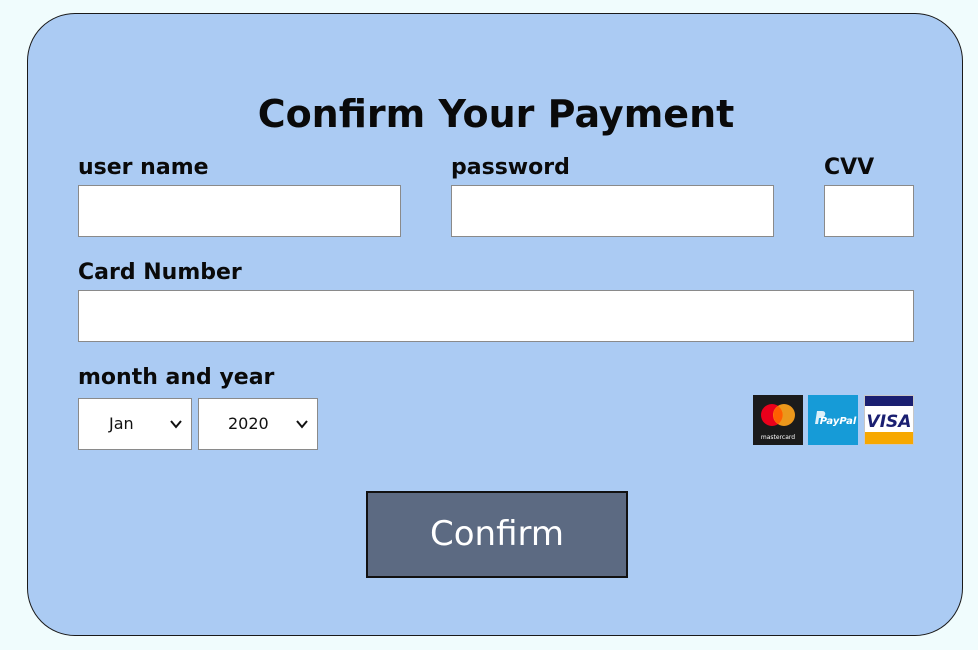 The image size is (978, 650). What do you see at coordinates (510, 167) in the screenshot?
I see `password-label: password` at bounding box center [510, 167].